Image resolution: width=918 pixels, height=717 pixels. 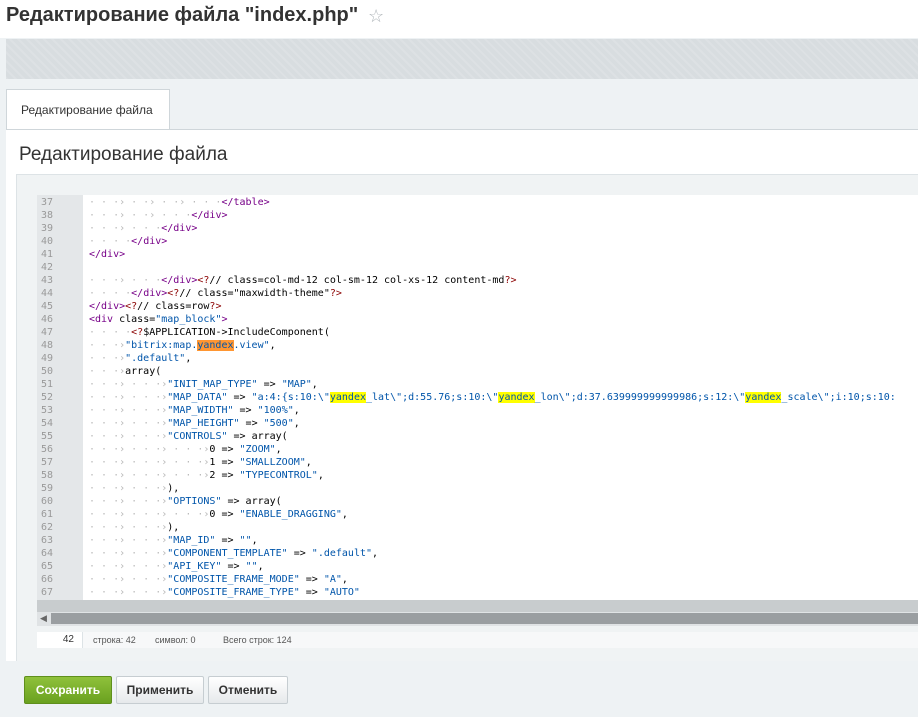 I want to click on line-code: · · ·› · · ·›"INIT_MAP_TYPE" => "MAP",, so click(x=203, y=384).